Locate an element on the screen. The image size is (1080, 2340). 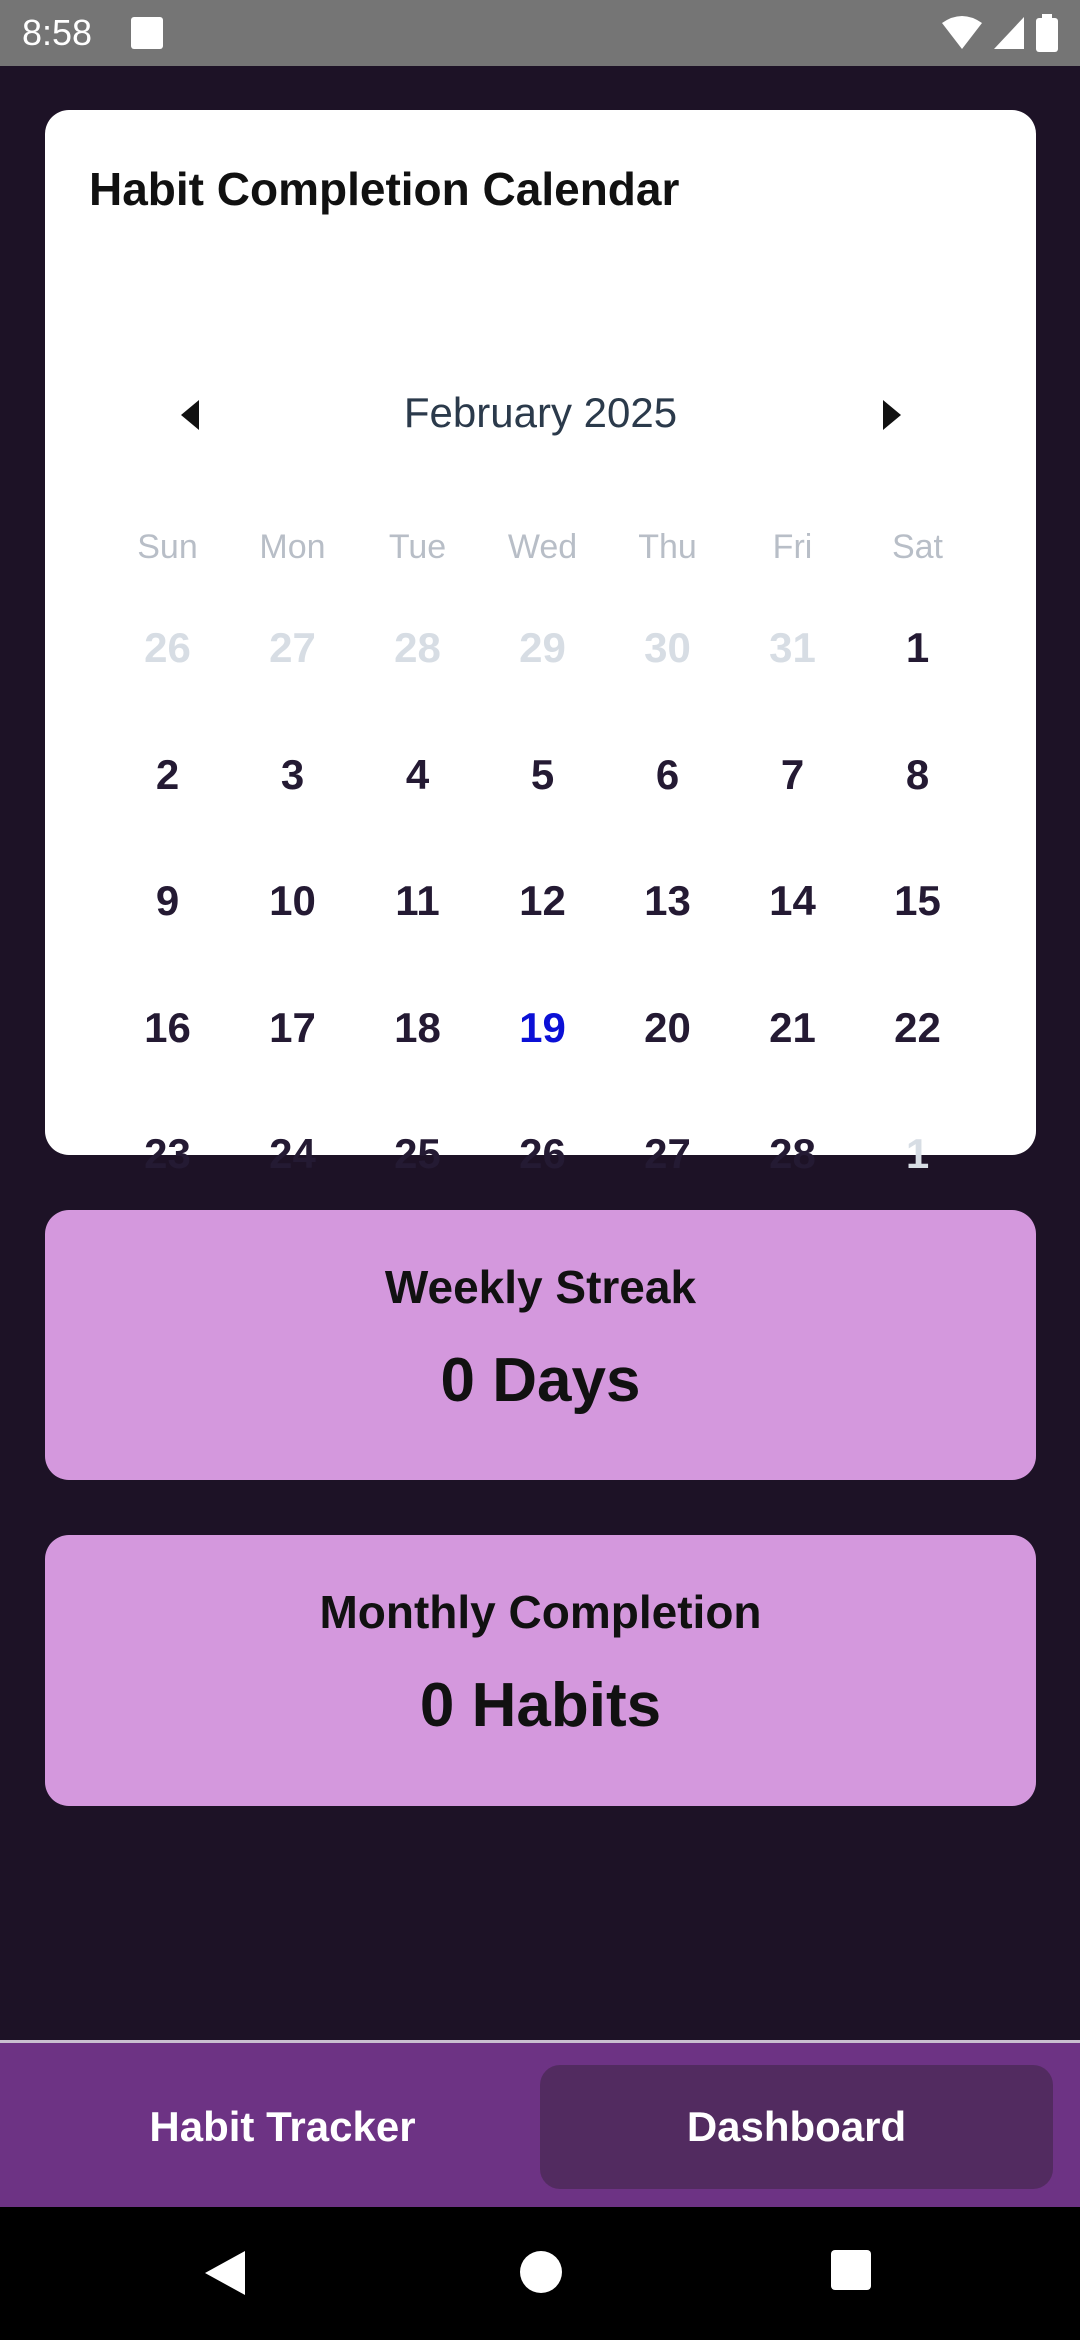
monthly-completion-value: 0 Habits is located at coordinates (540, 1705).